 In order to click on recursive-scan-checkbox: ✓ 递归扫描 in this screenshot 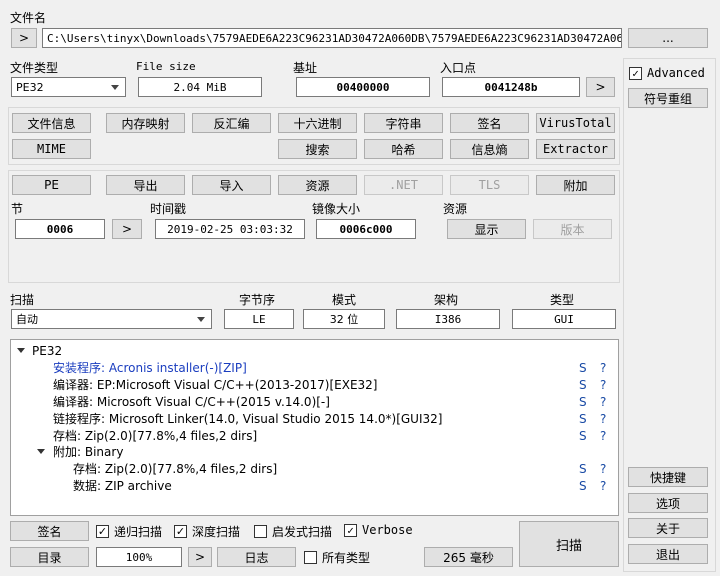, I will do `click(129, 531)`.